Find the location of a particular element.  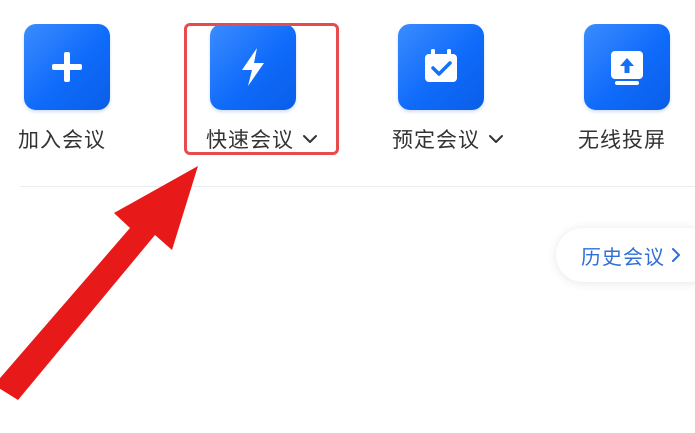

history-meetings-button: 历史会议 is located at coordinates (625, 255).